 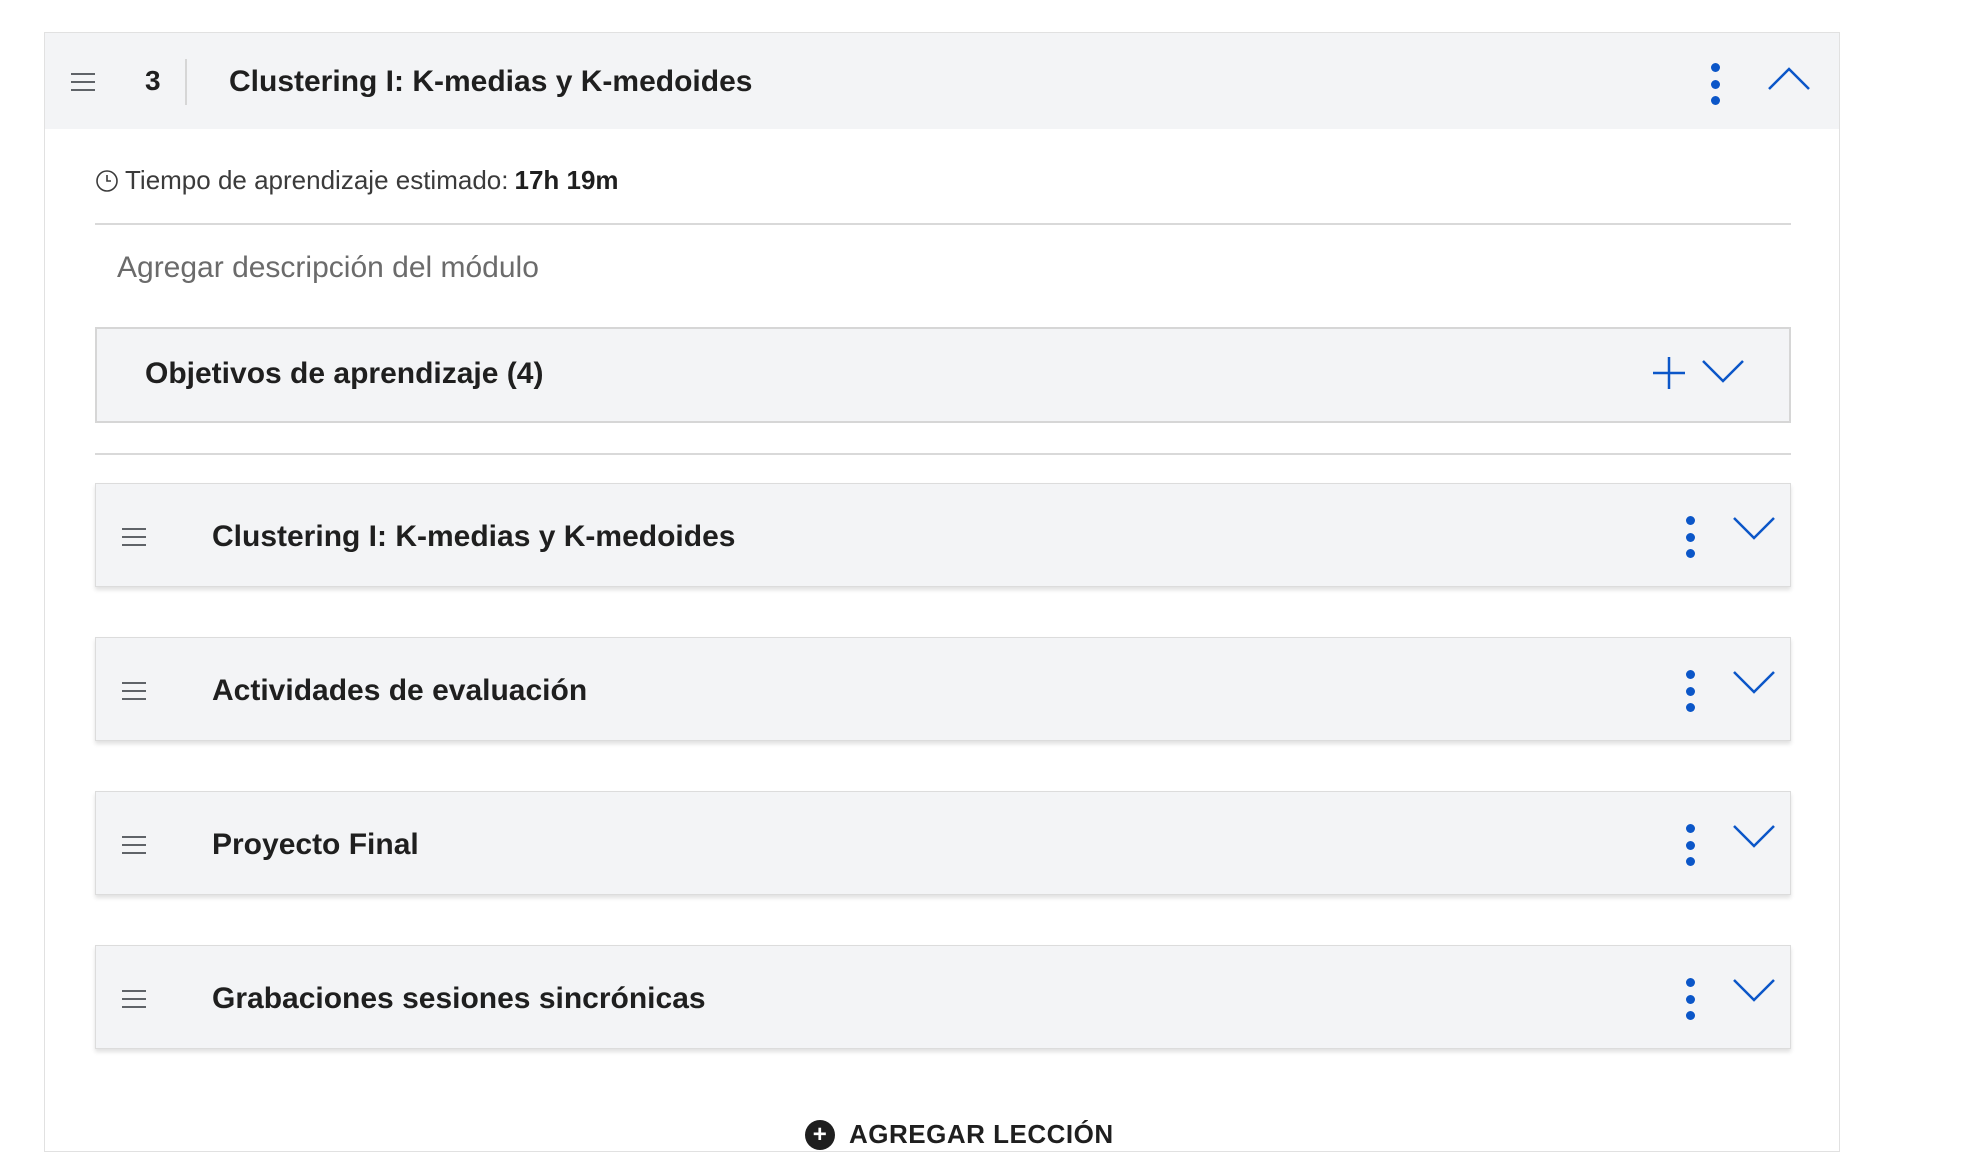 I want to click on lesson-title: Actividades de evaluación, so click(x=400, y=690).